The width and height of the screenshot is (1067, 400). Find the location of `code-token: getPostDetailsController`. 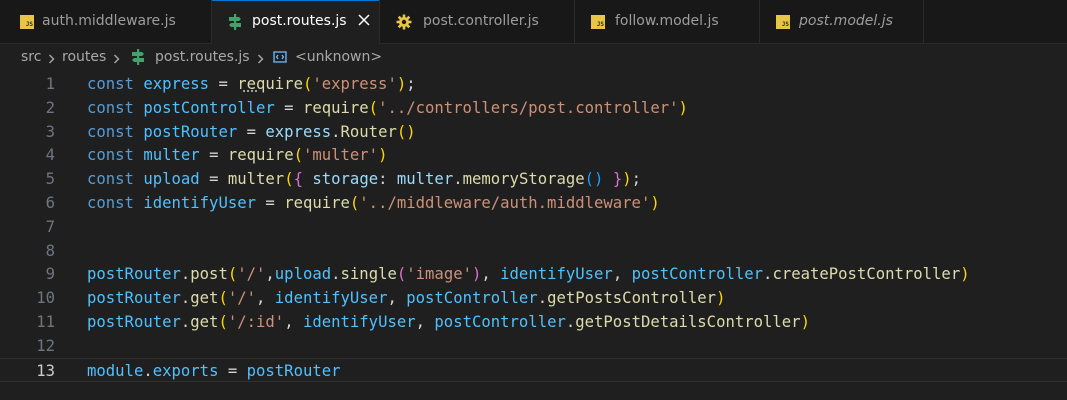

code-token: getPostDetailsController is located at coordinates (688, 322).